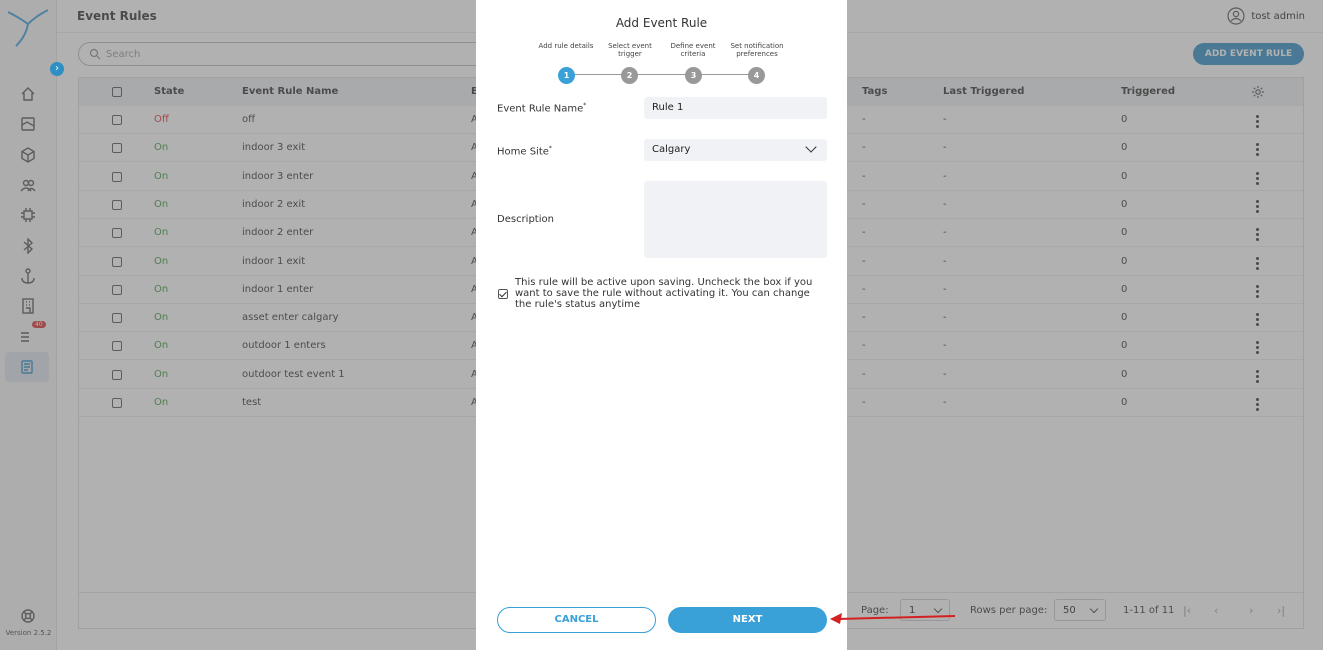  Describe the element at coordinates (503, 294) in the screenshot. I see `activate-rule-checkbox` at that location.